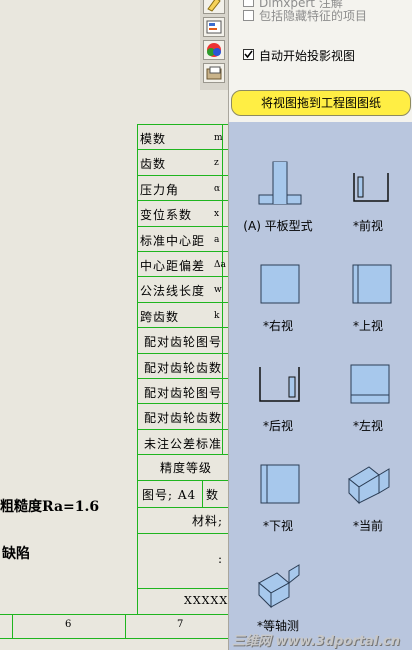 The width and height of the screenshot is (412, 650). What do you see at coordinates (217, 189) in the screenshot?
I see `table-row-symbol: α` at bounding box center [217, 189].